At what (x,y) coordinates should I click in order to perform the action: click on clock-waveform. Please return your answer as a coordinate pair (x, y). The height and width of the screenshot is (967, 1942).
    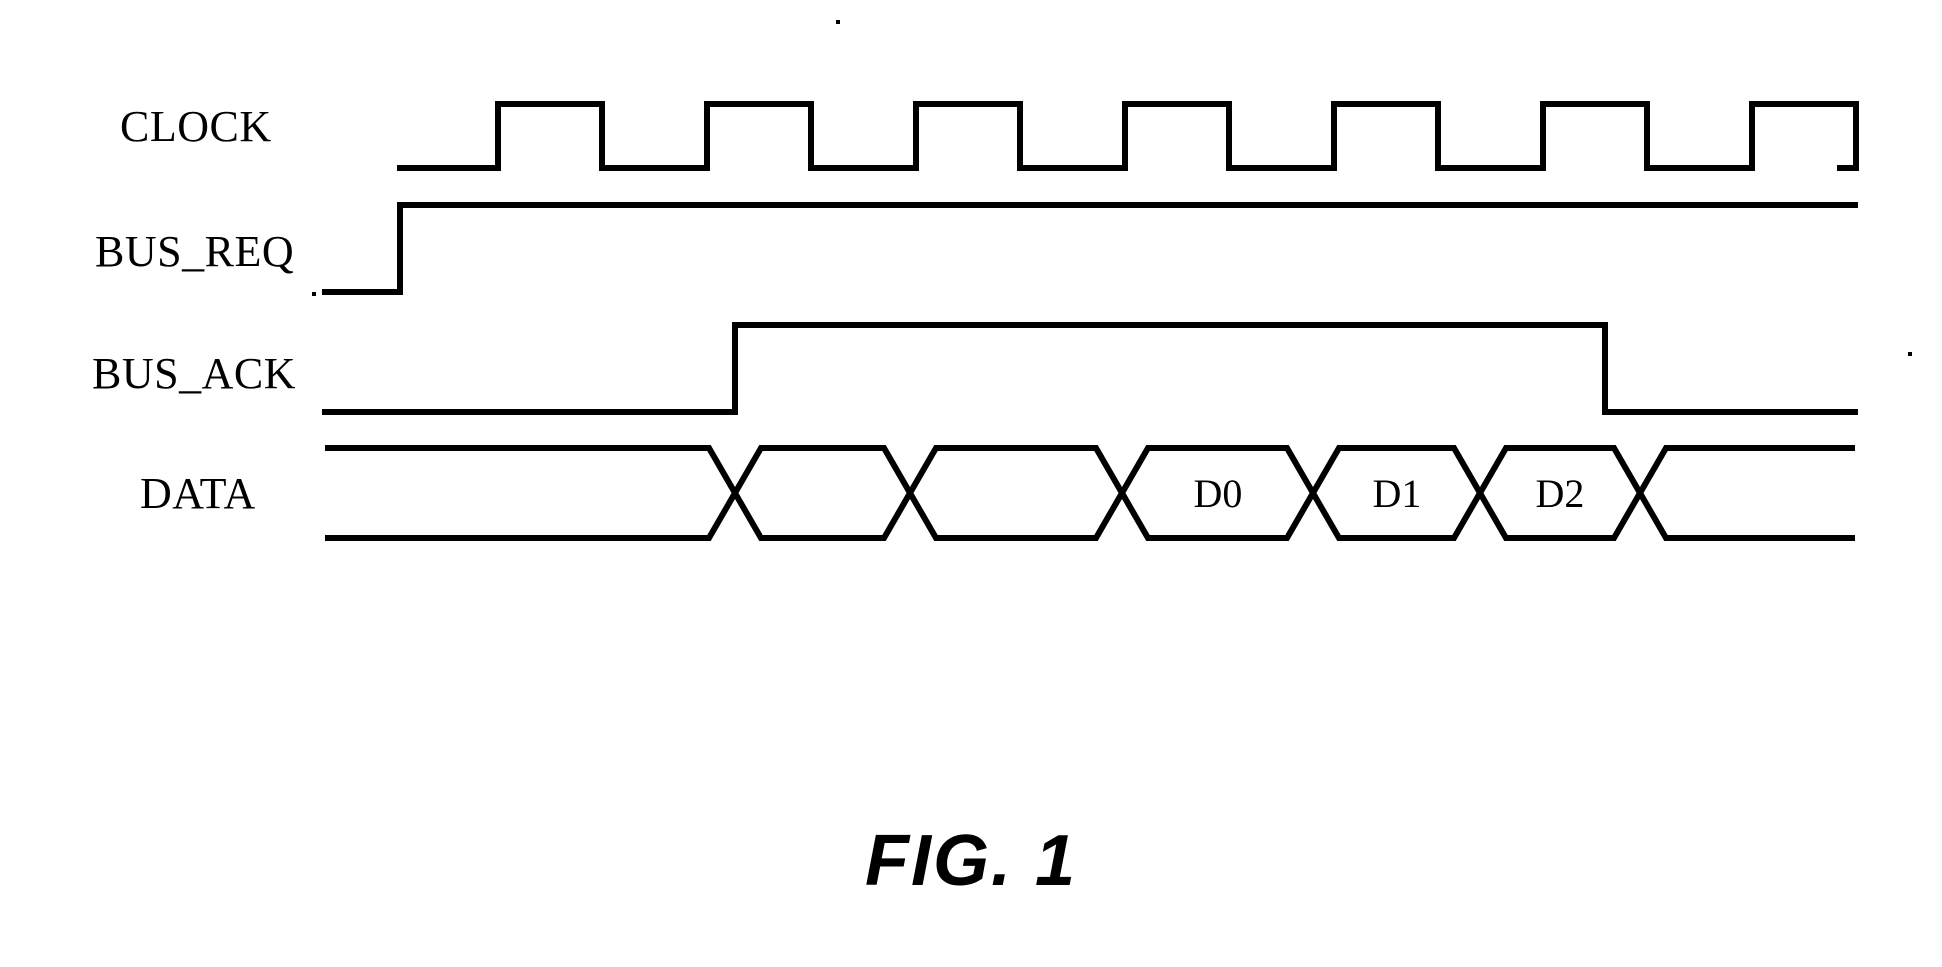
    Looking at the image, I should click on (1128, 136).